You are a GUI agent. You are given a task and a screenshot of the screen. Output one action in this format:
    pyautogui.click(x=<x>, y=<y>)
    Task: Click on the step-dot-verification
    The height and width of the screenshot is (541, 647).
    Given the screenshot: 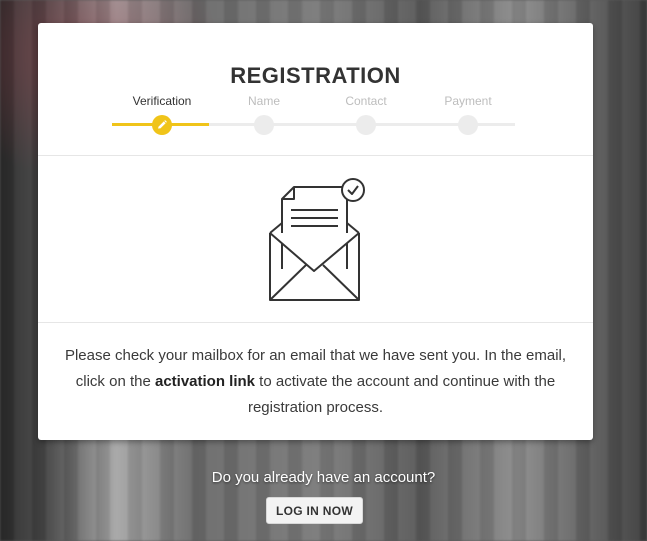 What is the action you would take?
    pyautogui.click(x=162, y=125)
    